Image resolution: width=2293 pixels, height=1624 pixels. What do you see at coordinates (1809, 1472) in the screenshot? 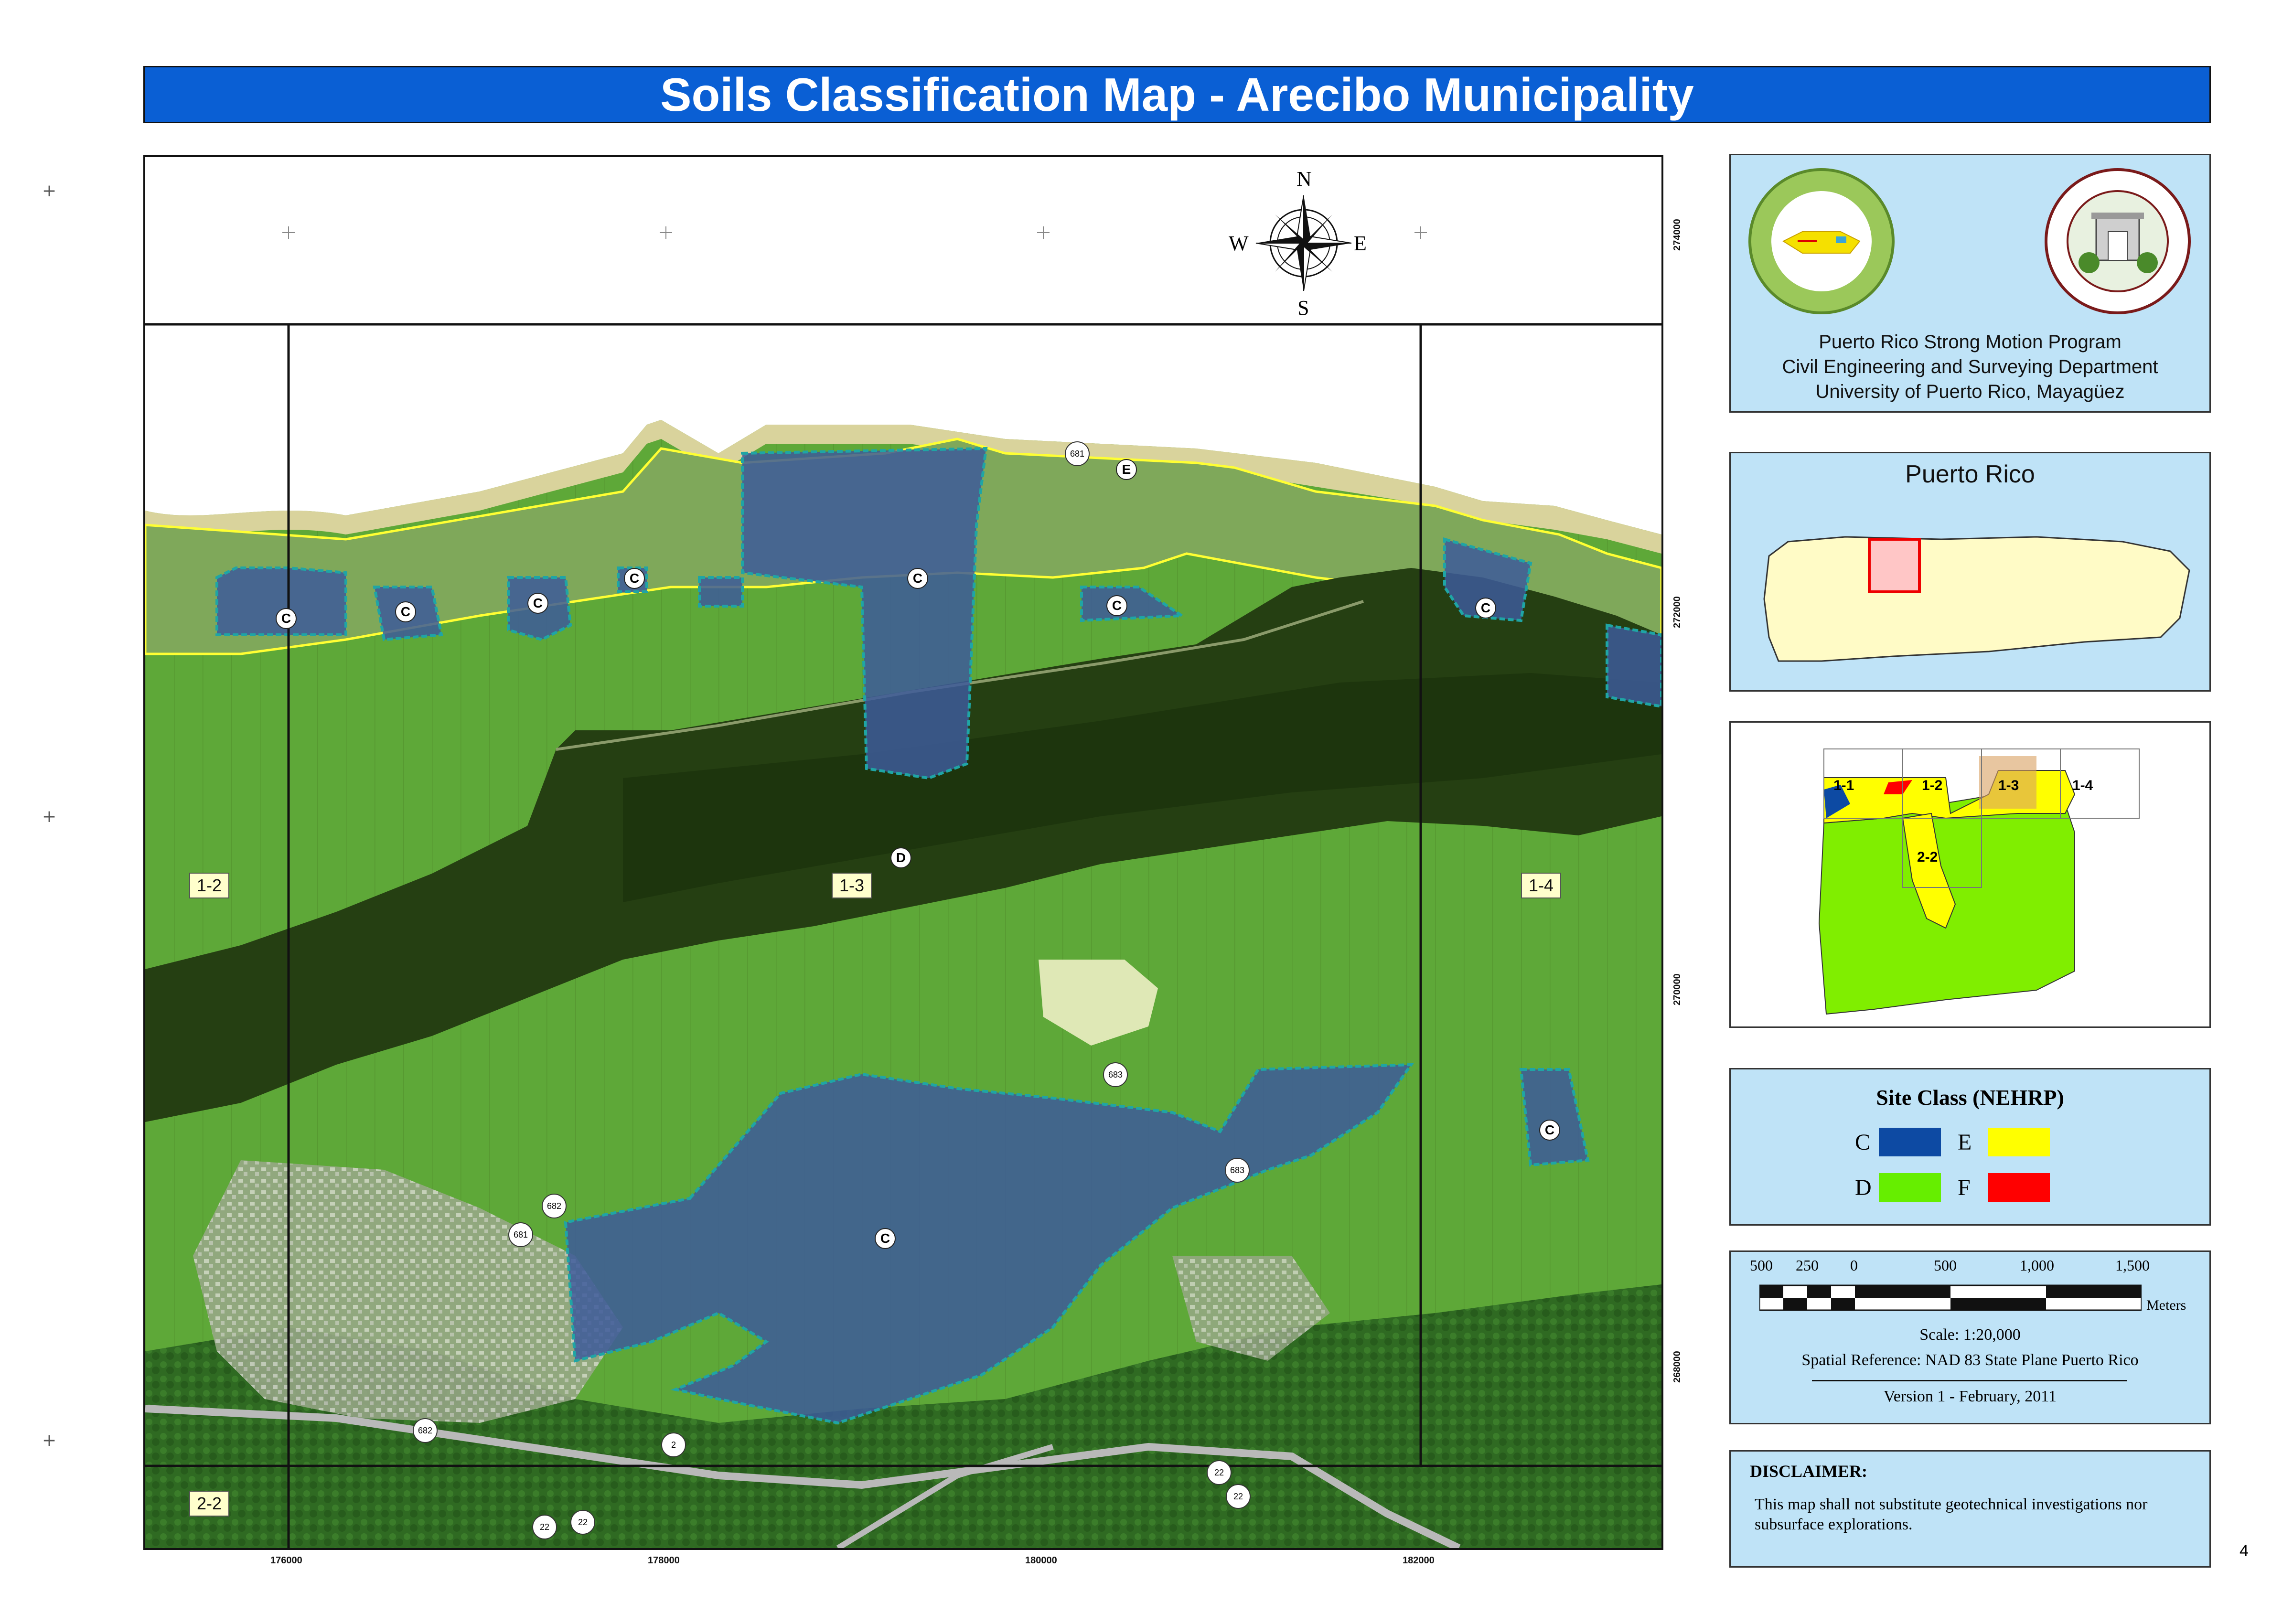
I see `disclaimer-title: DISCLAIMER:` at bounding box center [1809, 1472].